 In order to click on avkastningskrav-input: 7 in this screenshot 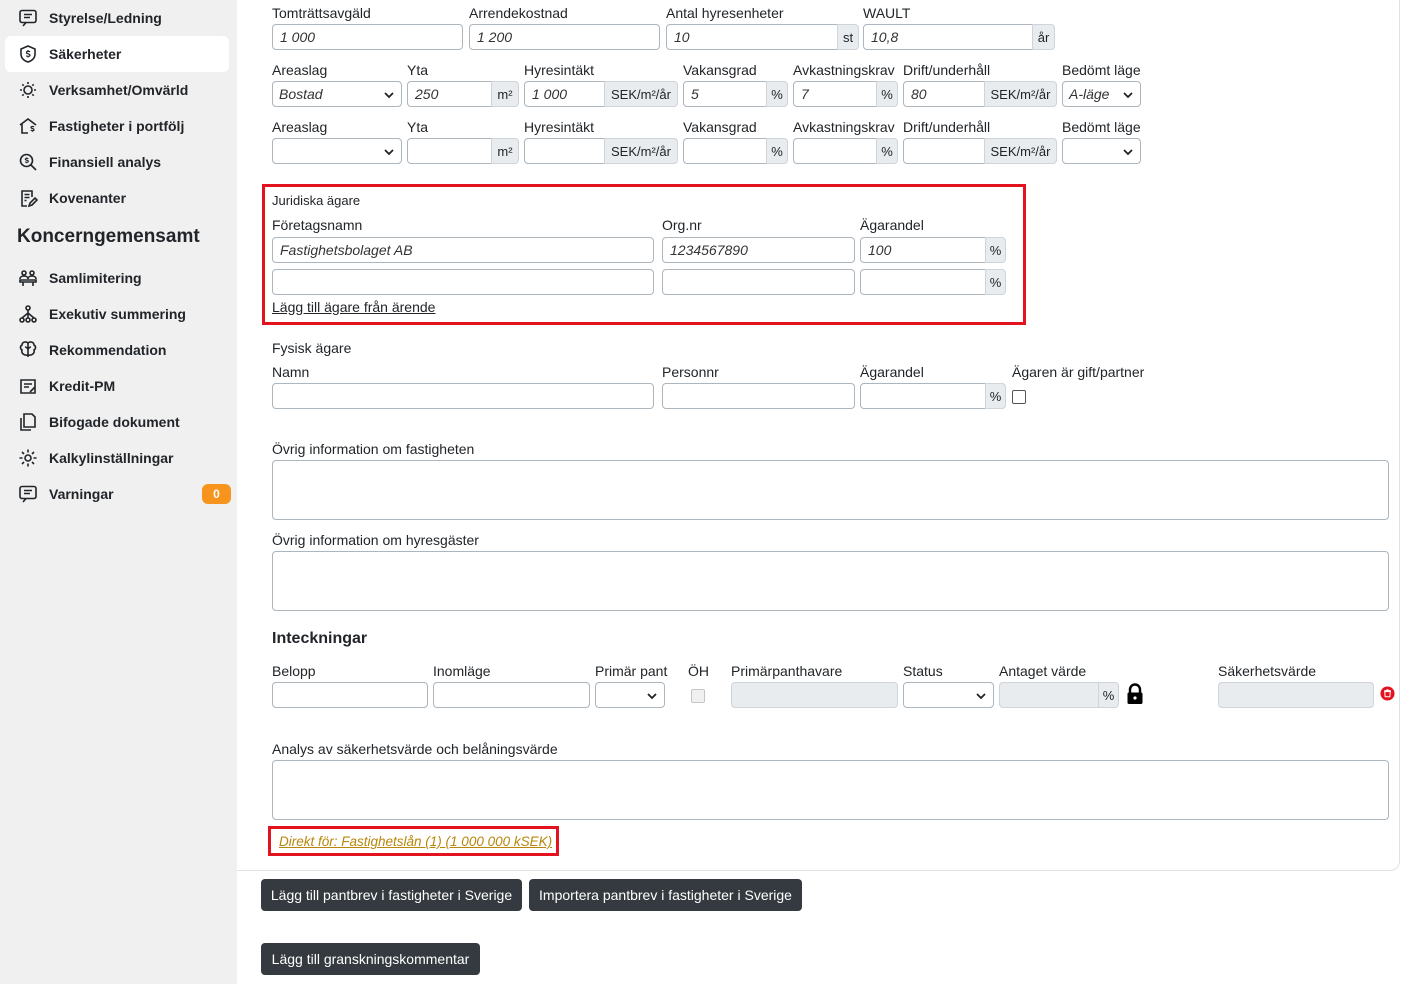, I will do `click(835, 94)`.